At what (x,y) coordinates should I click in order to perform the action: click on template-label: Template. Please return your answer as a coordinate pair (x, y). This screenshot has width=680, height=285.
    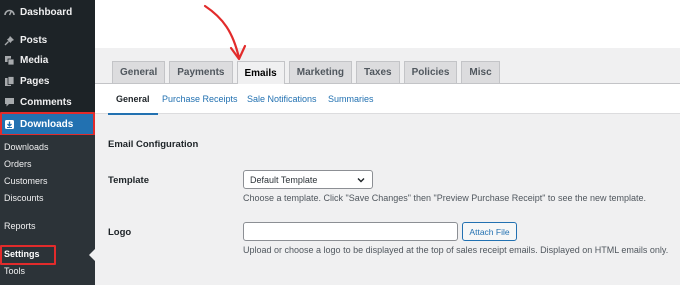
    Looking at the image, I should click on (129, 180).